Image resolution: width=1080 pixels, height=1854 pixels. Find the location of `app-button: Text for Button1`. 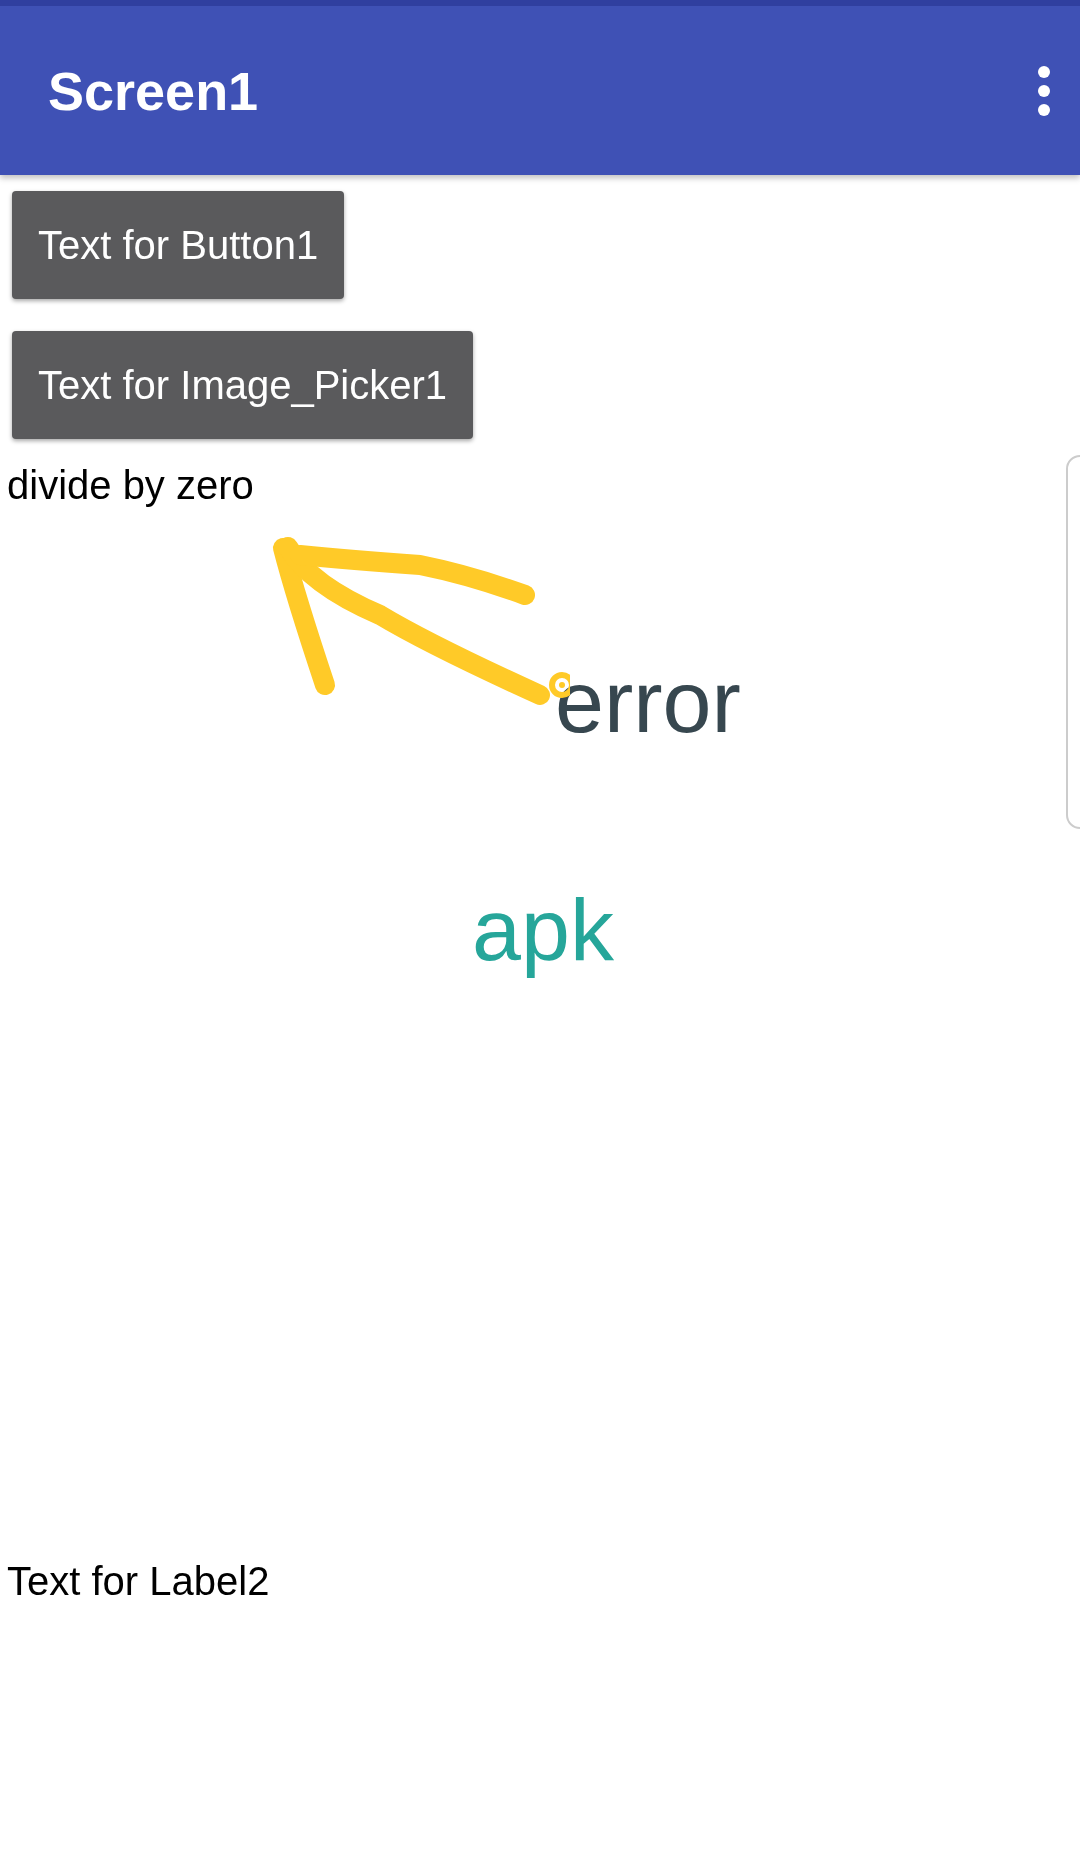

app-button: Text for Button1 is located at coordinates (178, 245).